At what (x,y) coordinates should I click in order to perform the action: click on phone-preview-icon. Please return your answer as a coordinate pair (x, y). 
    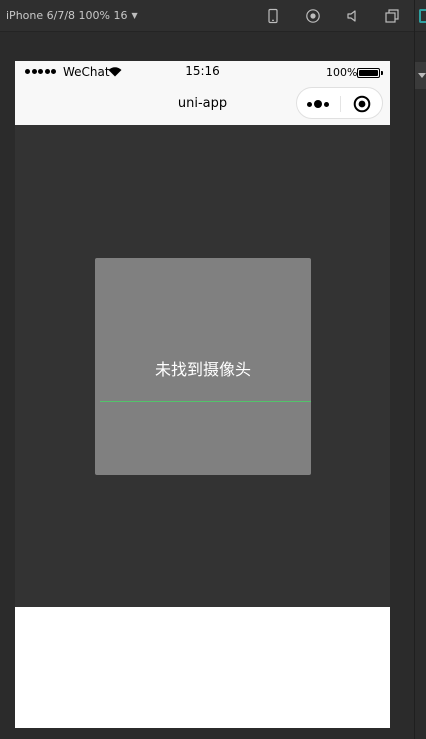
    Looking at the image, I should click on (273, 16).